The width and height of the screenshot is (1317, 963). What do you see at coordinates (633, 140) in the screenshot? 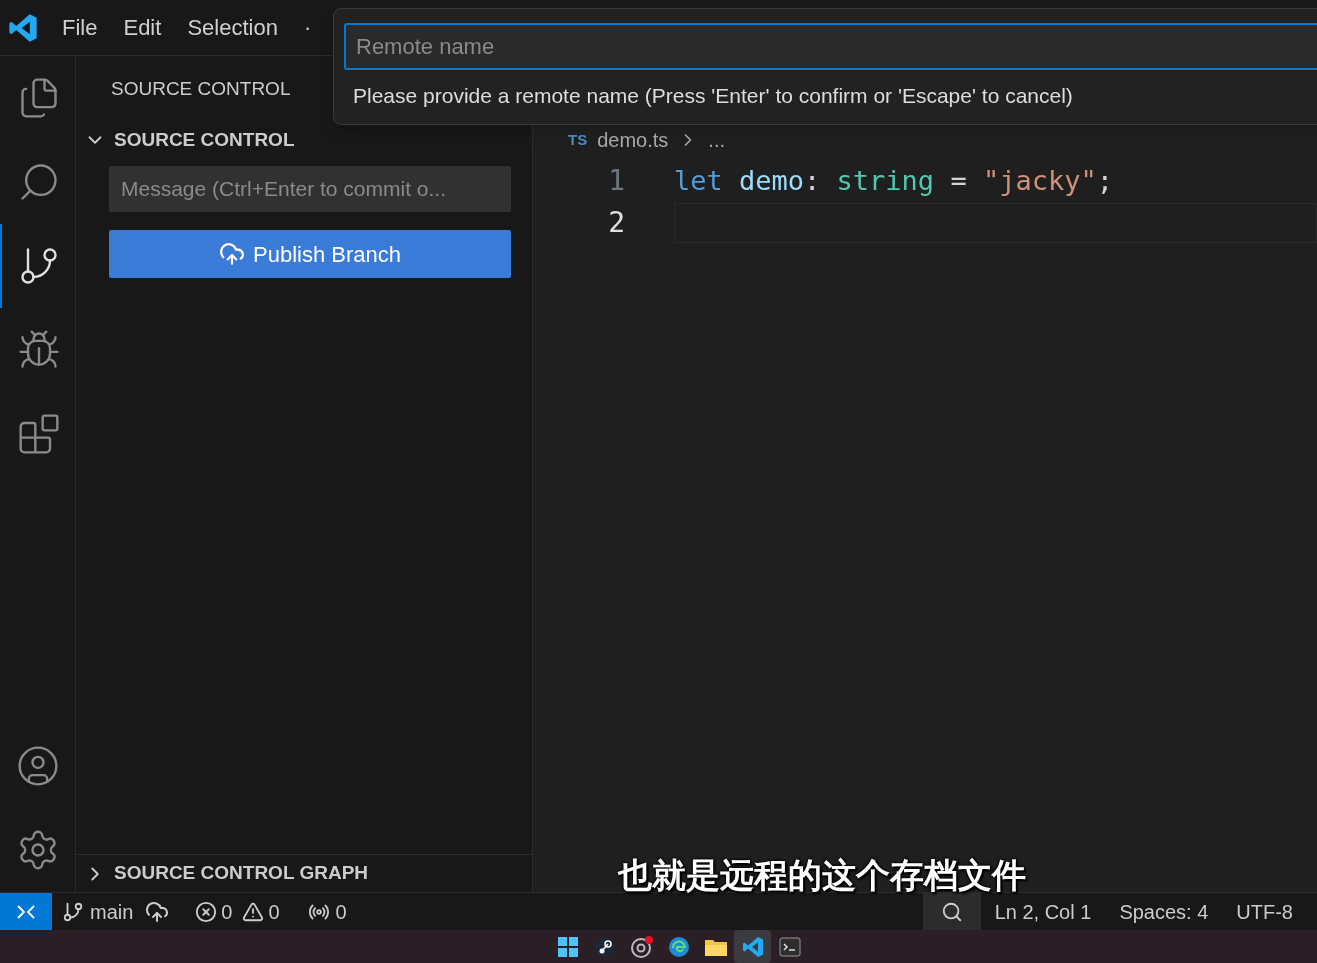
I see `breadcrumb-file: demo.ts` at bounding box center [633, 140].